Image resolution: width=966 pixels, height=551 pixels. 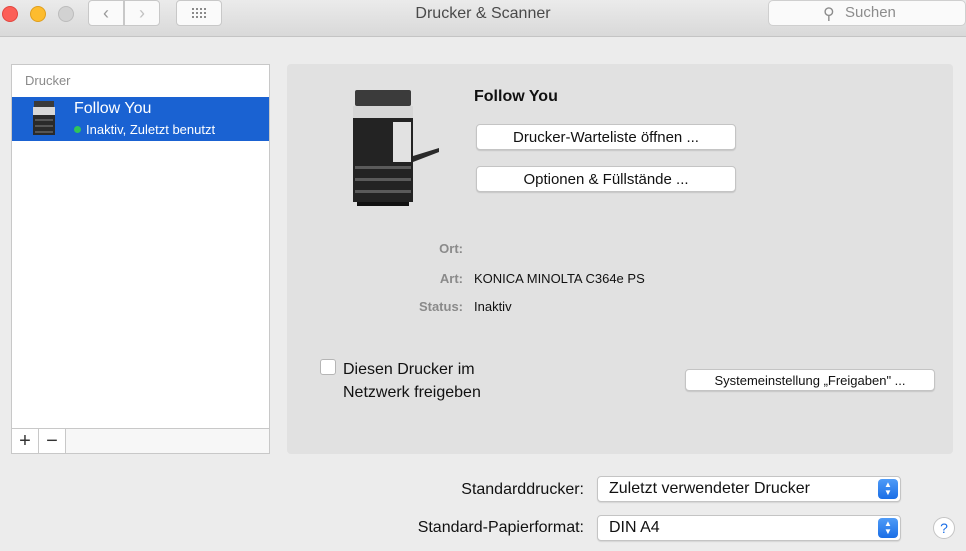 I want to click on share-printer-checkbox, so click(x=328, y=367).